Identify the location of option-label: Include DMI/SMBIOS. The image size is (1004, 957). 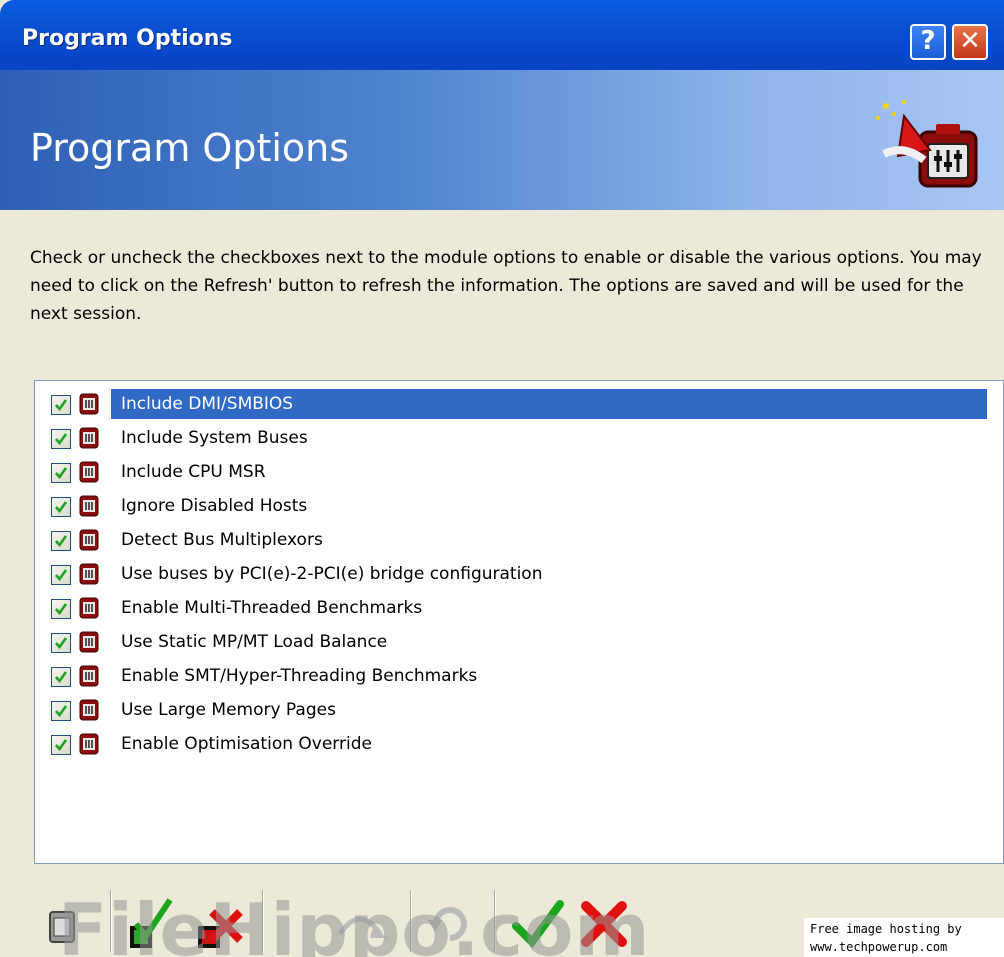
(549, 404).